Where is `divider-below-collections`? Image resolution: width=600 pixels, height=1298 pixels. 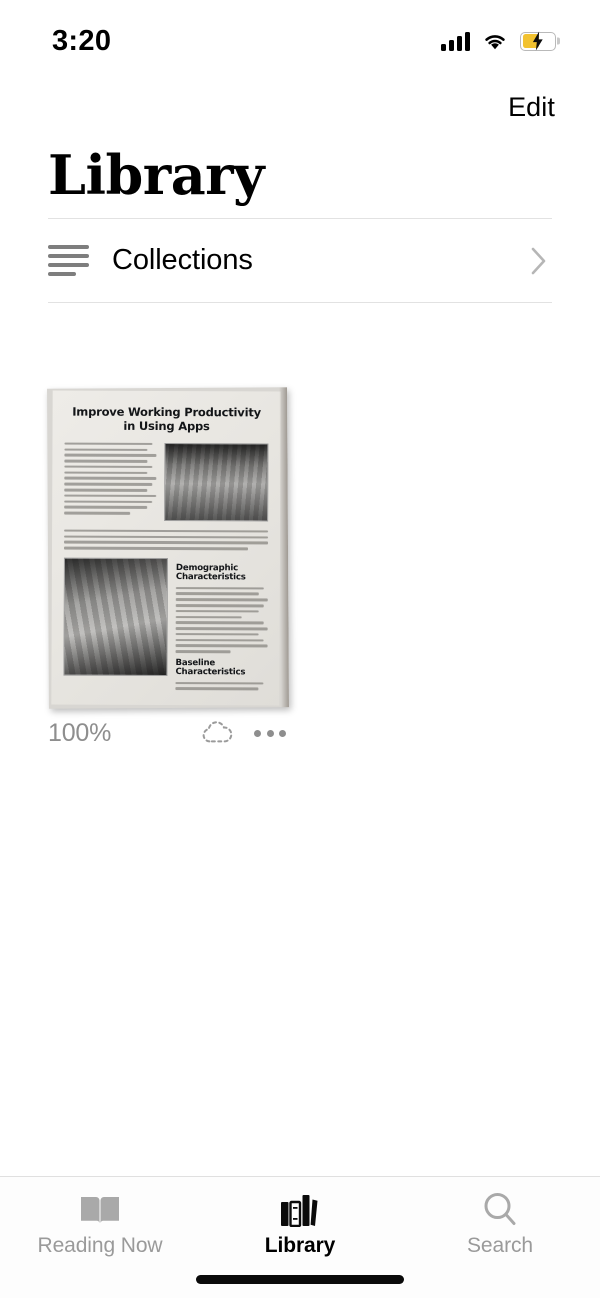
divider-below-collections is located at coordinates (300, 302).